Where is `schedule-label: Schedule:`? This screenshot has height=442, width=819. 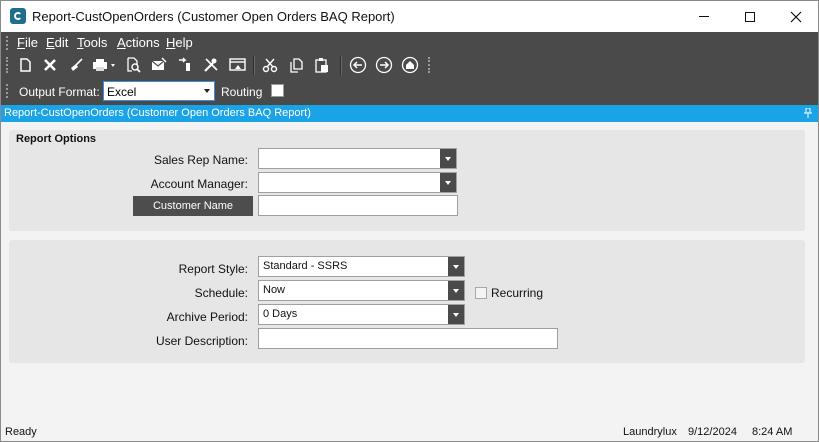 schedule-label: Schedule: is located at coordinates (221, 293).